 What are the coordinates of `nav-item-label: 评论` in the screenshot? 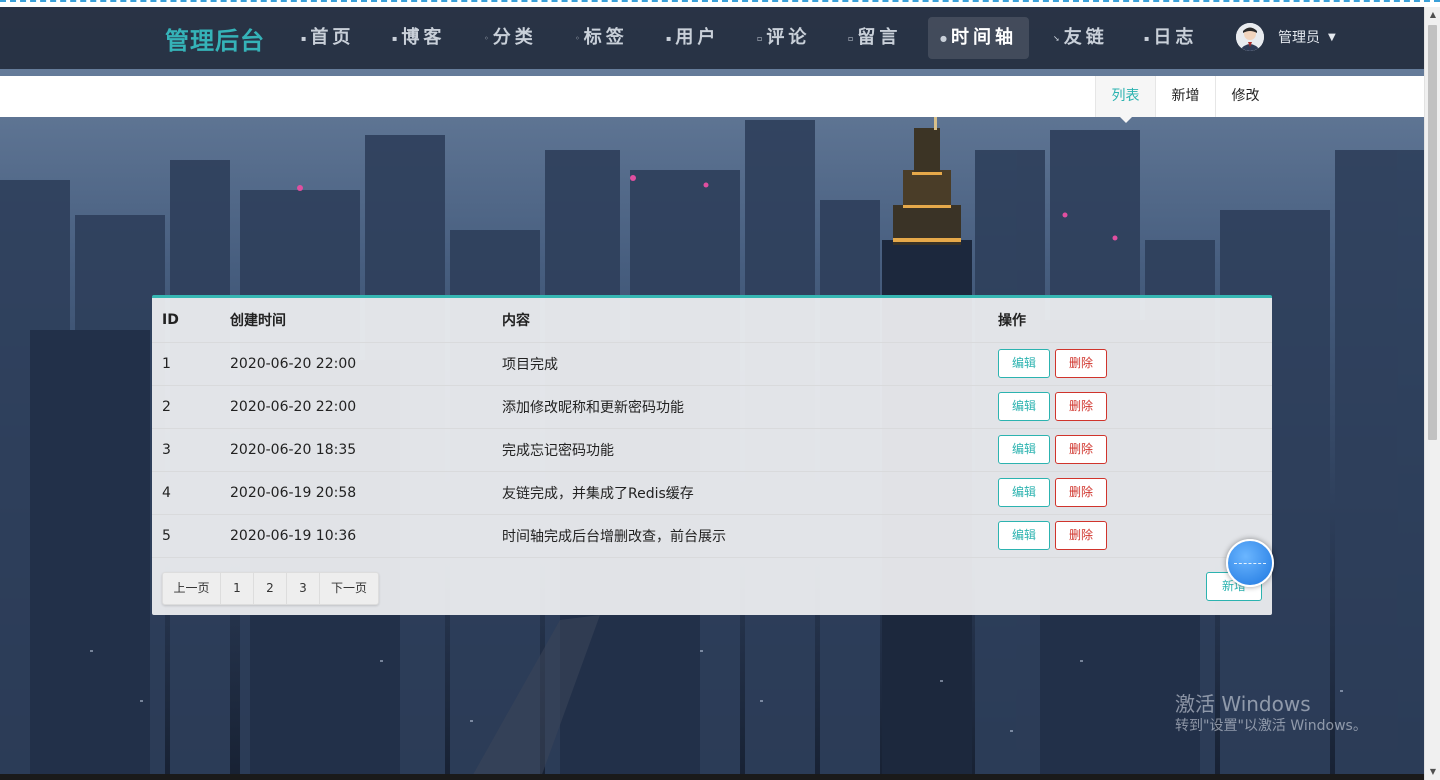 It's located at (788, 37).